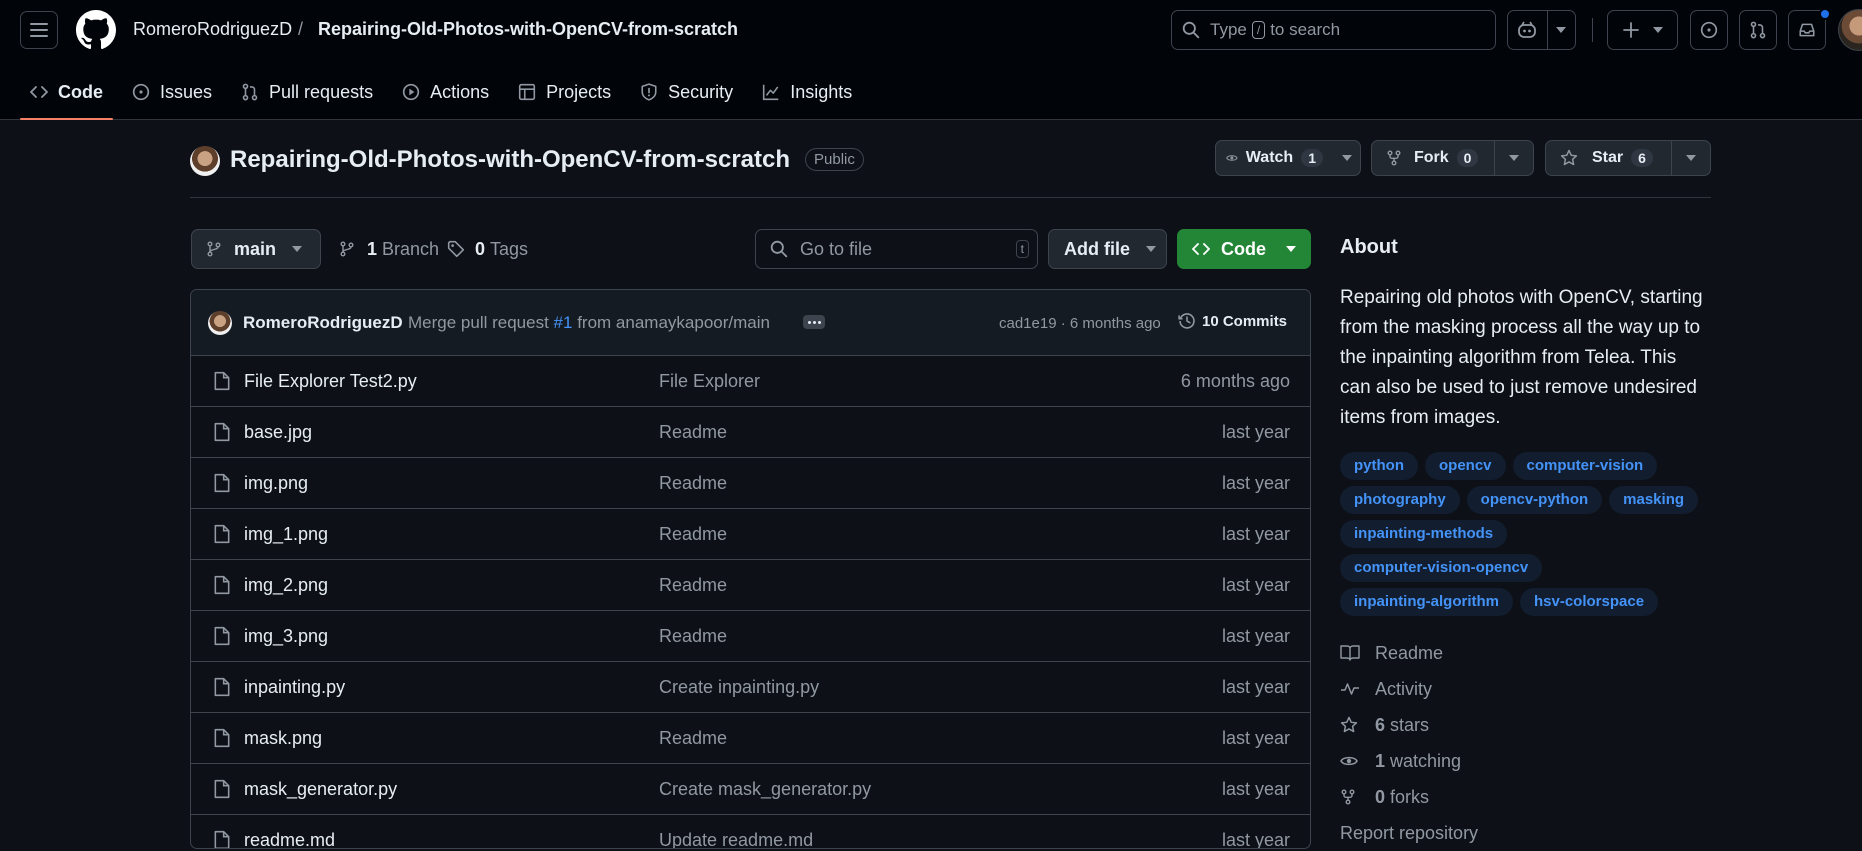 The height and width of the screenshot is (851, 1862). I want to click on tab-code: Code, so click(66, 92).